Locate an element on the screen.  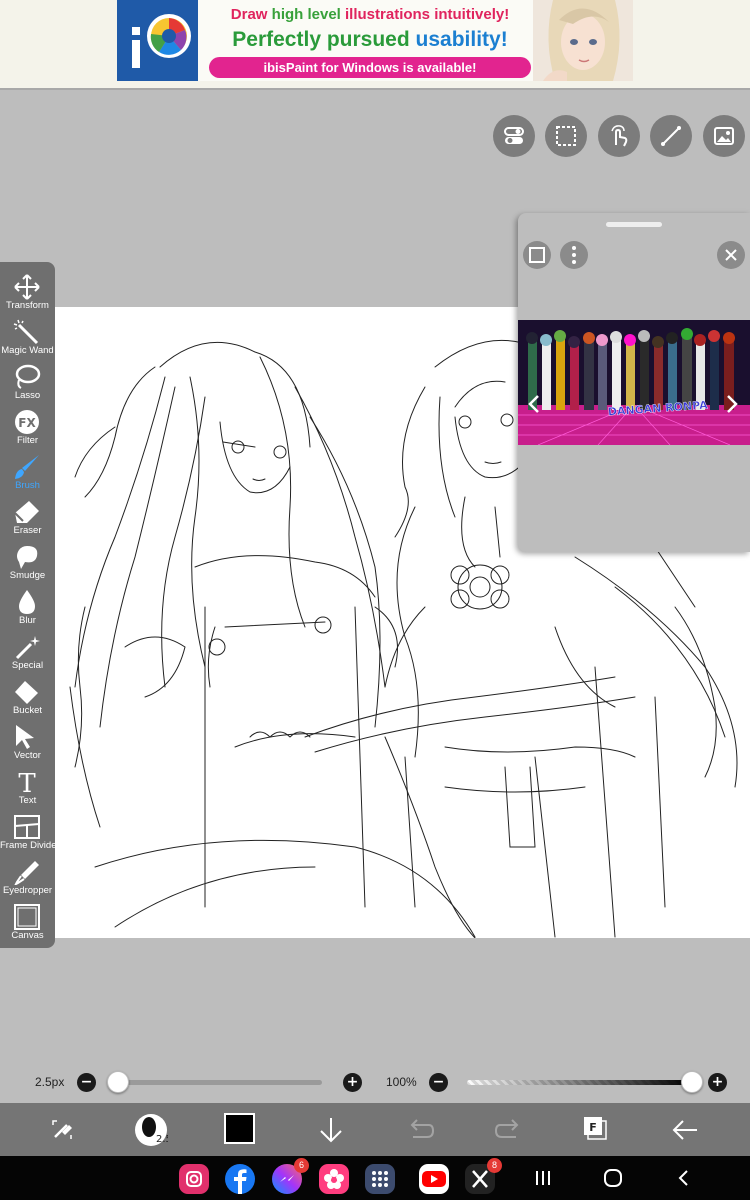
more-vert-icon is located at coordinates (574, 255).